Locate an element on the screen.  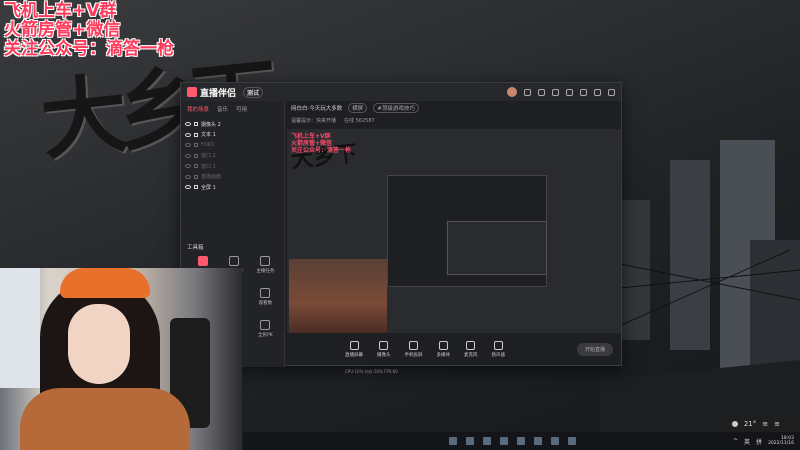
weather-icon is located at coordinates (734, 424).